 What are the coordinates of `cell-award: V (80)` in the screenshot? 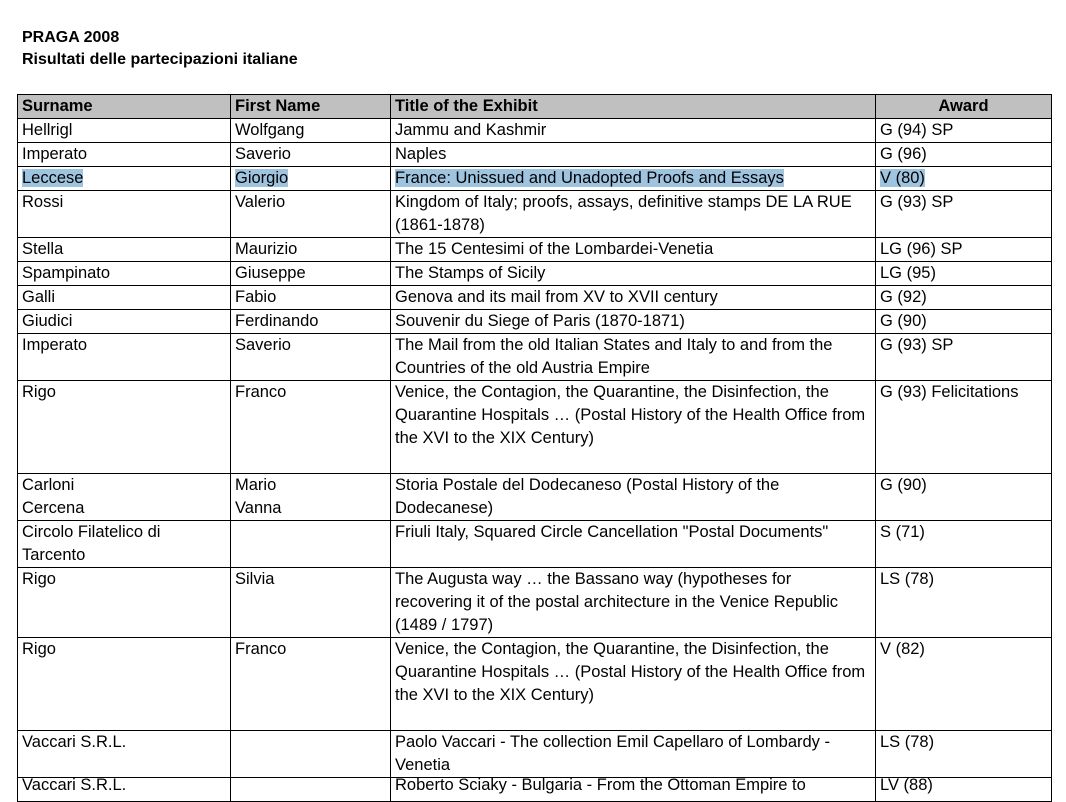 It's located at (963, 178).